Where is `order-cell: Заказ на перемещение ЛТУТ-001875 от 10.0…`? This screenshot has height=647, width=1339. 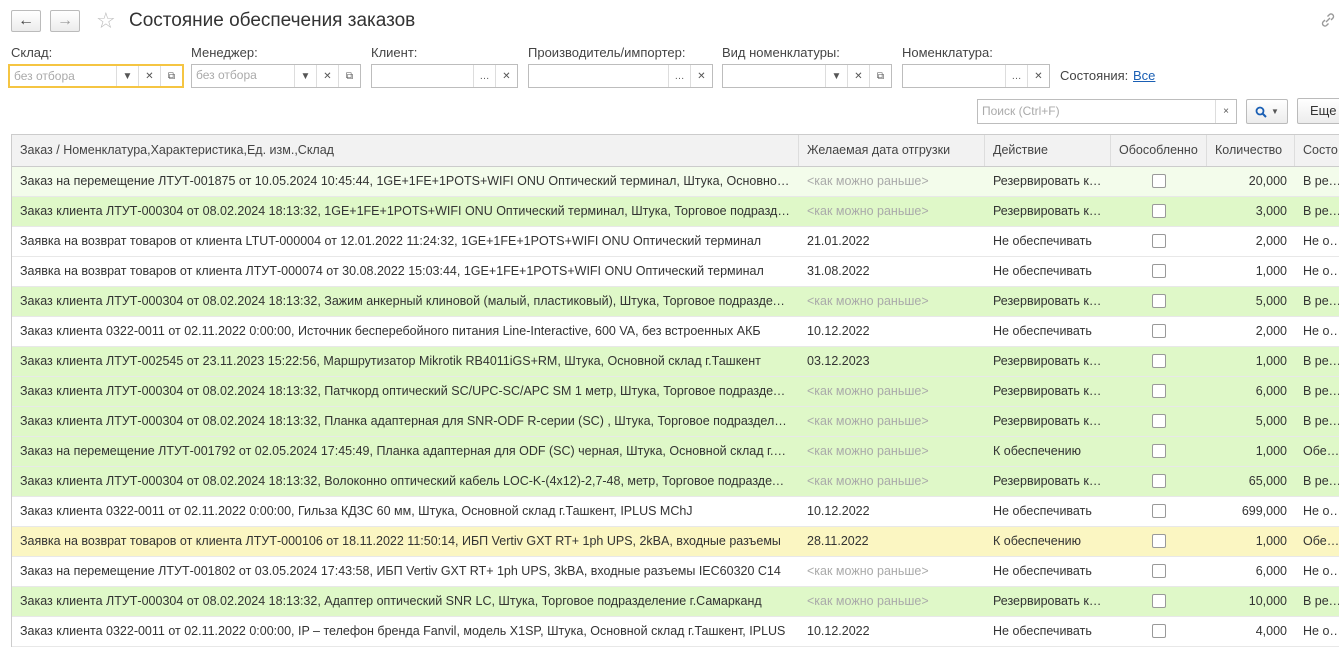 order-cell: Заказ на перемещение ЛТУТ-001875 от 10.0… is located at coordinates (405, 181).